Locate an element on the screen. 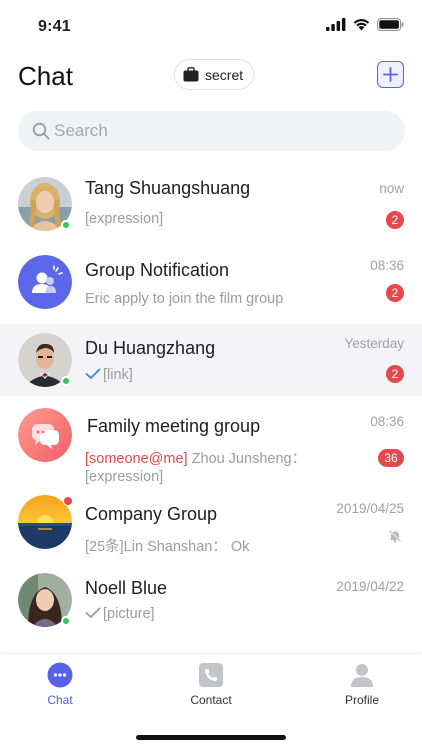 This screenshot has height=750, width=422. plus-icon is located at coordinates (390, 74).